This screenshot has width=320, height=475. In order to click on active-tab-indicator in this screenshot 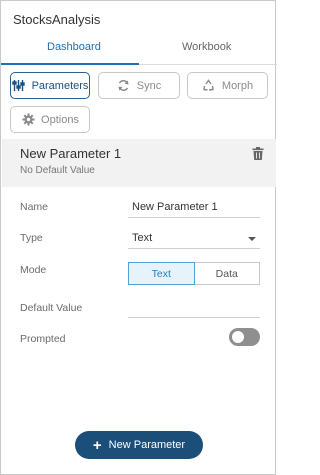, I will do `click(70, 64)`.